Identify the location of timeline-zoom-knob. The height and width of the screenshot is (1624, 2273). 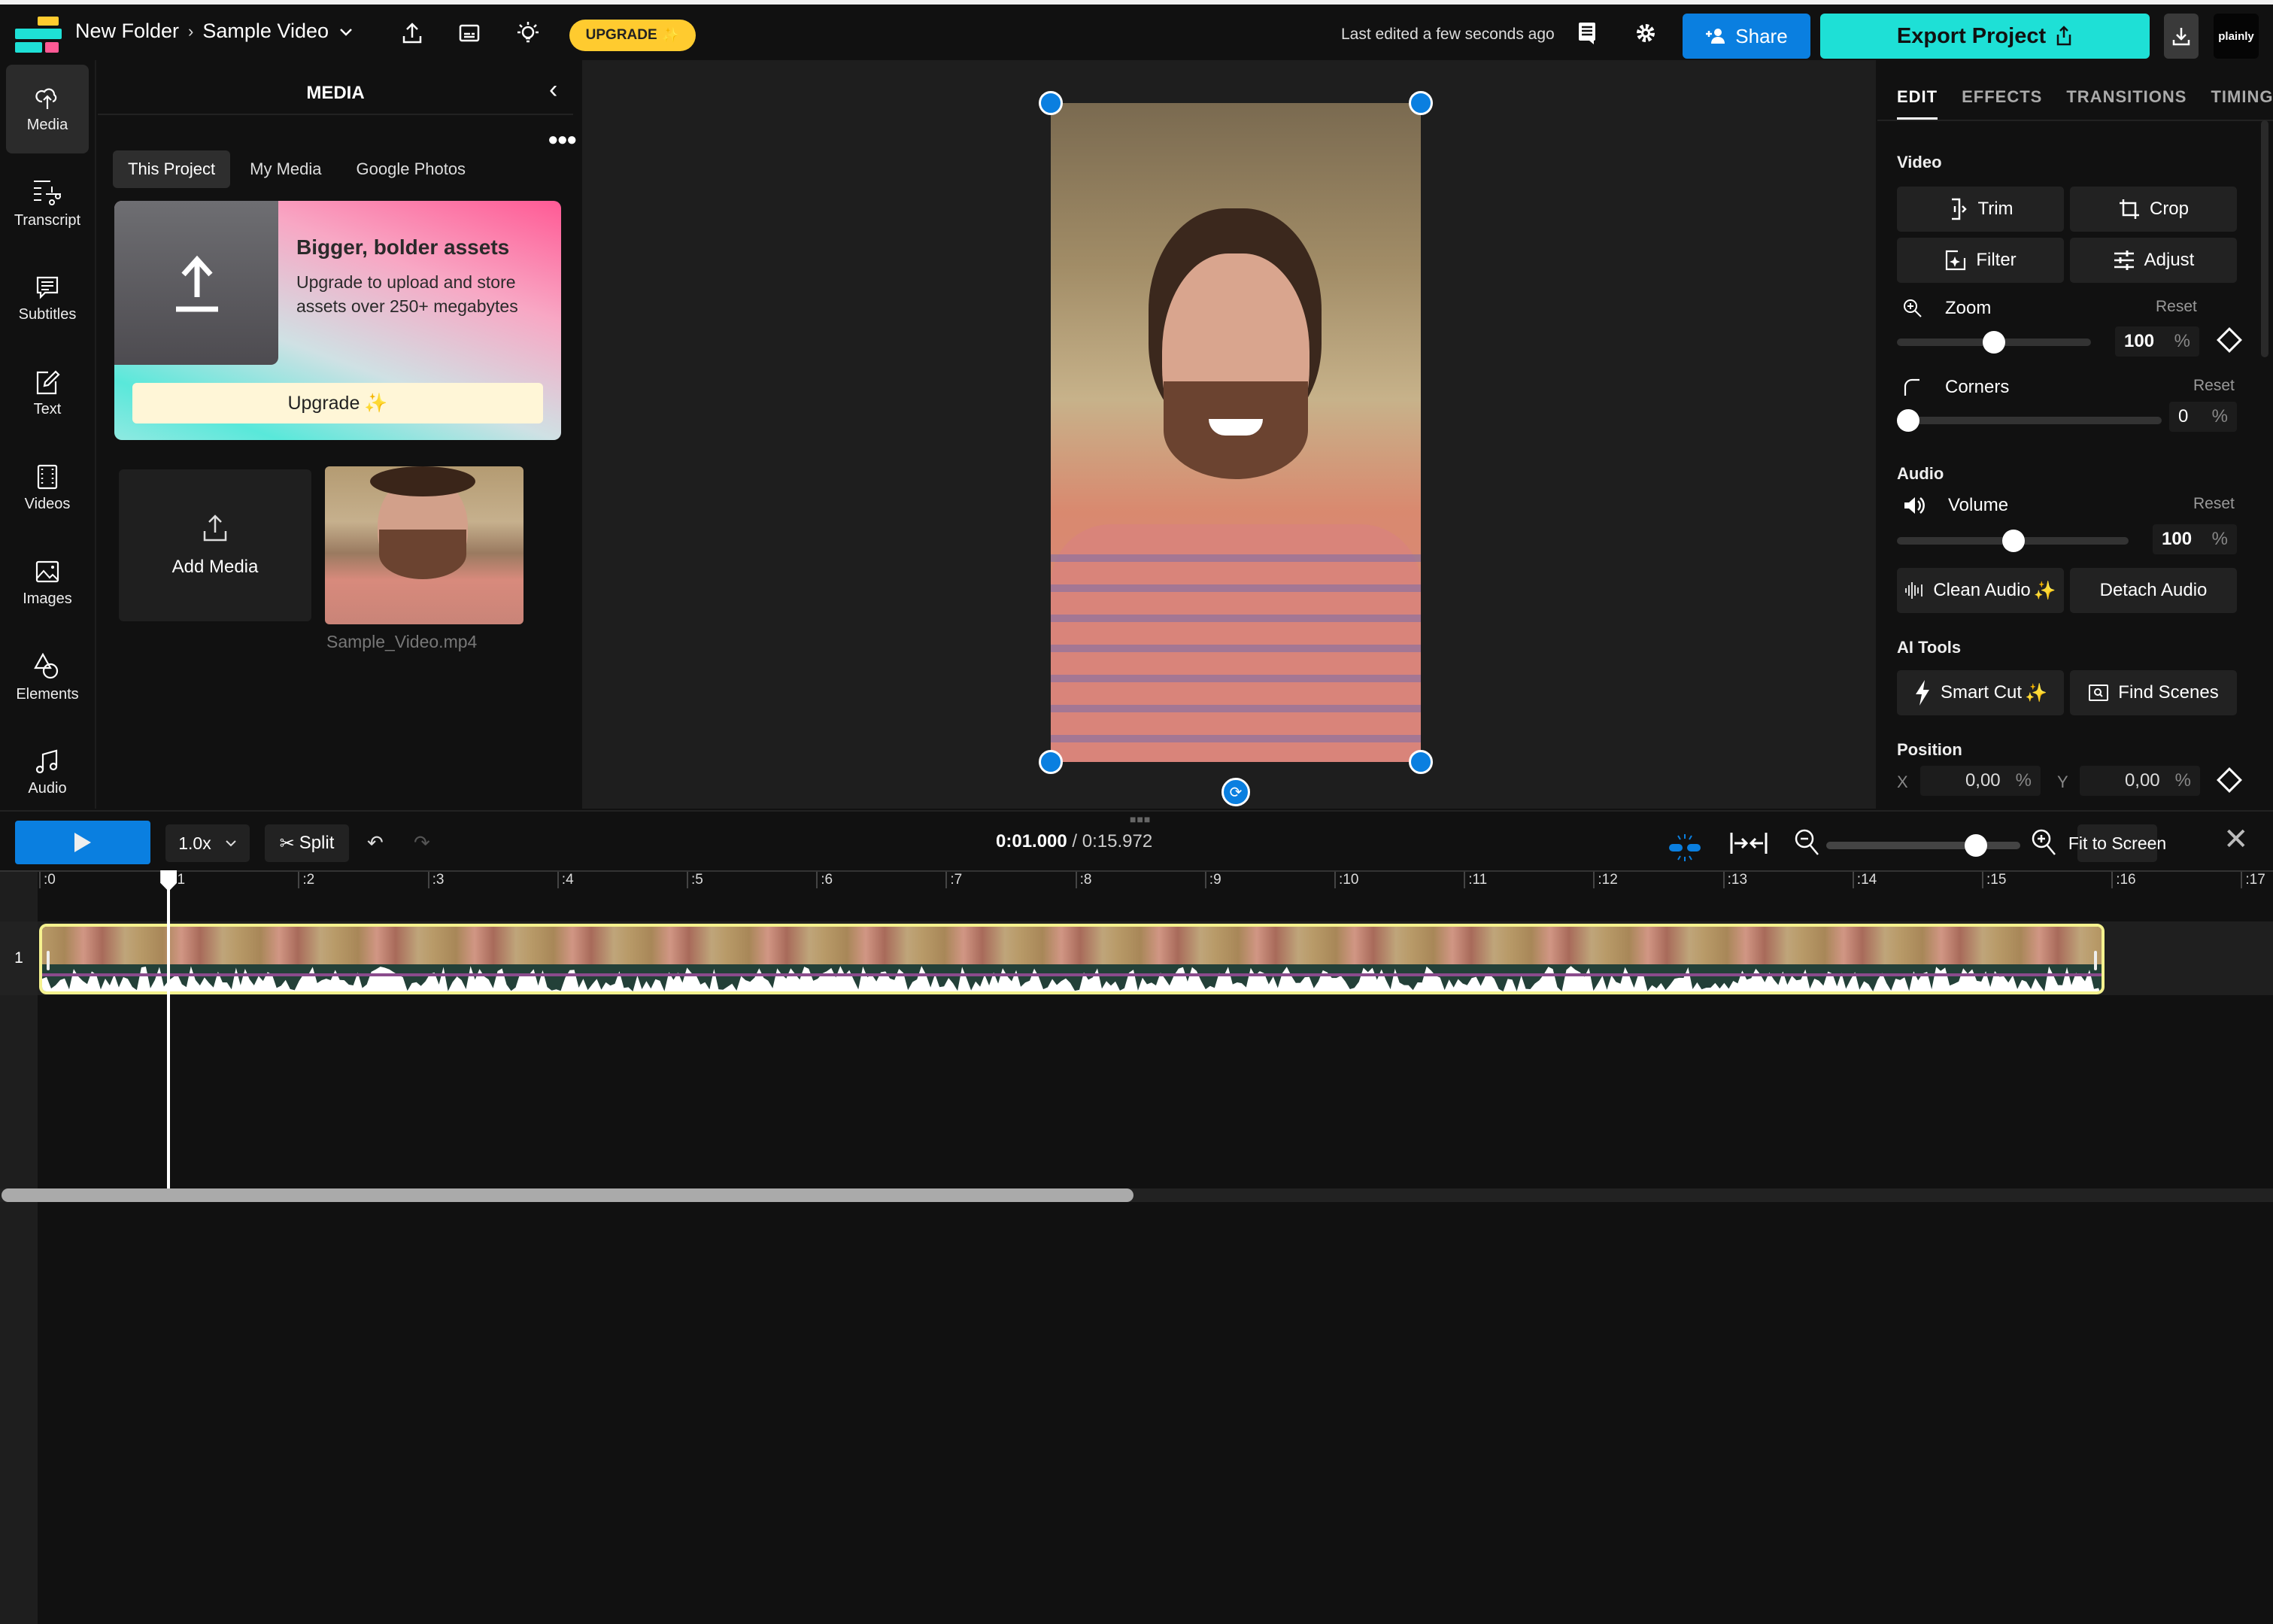
(1976, 845).